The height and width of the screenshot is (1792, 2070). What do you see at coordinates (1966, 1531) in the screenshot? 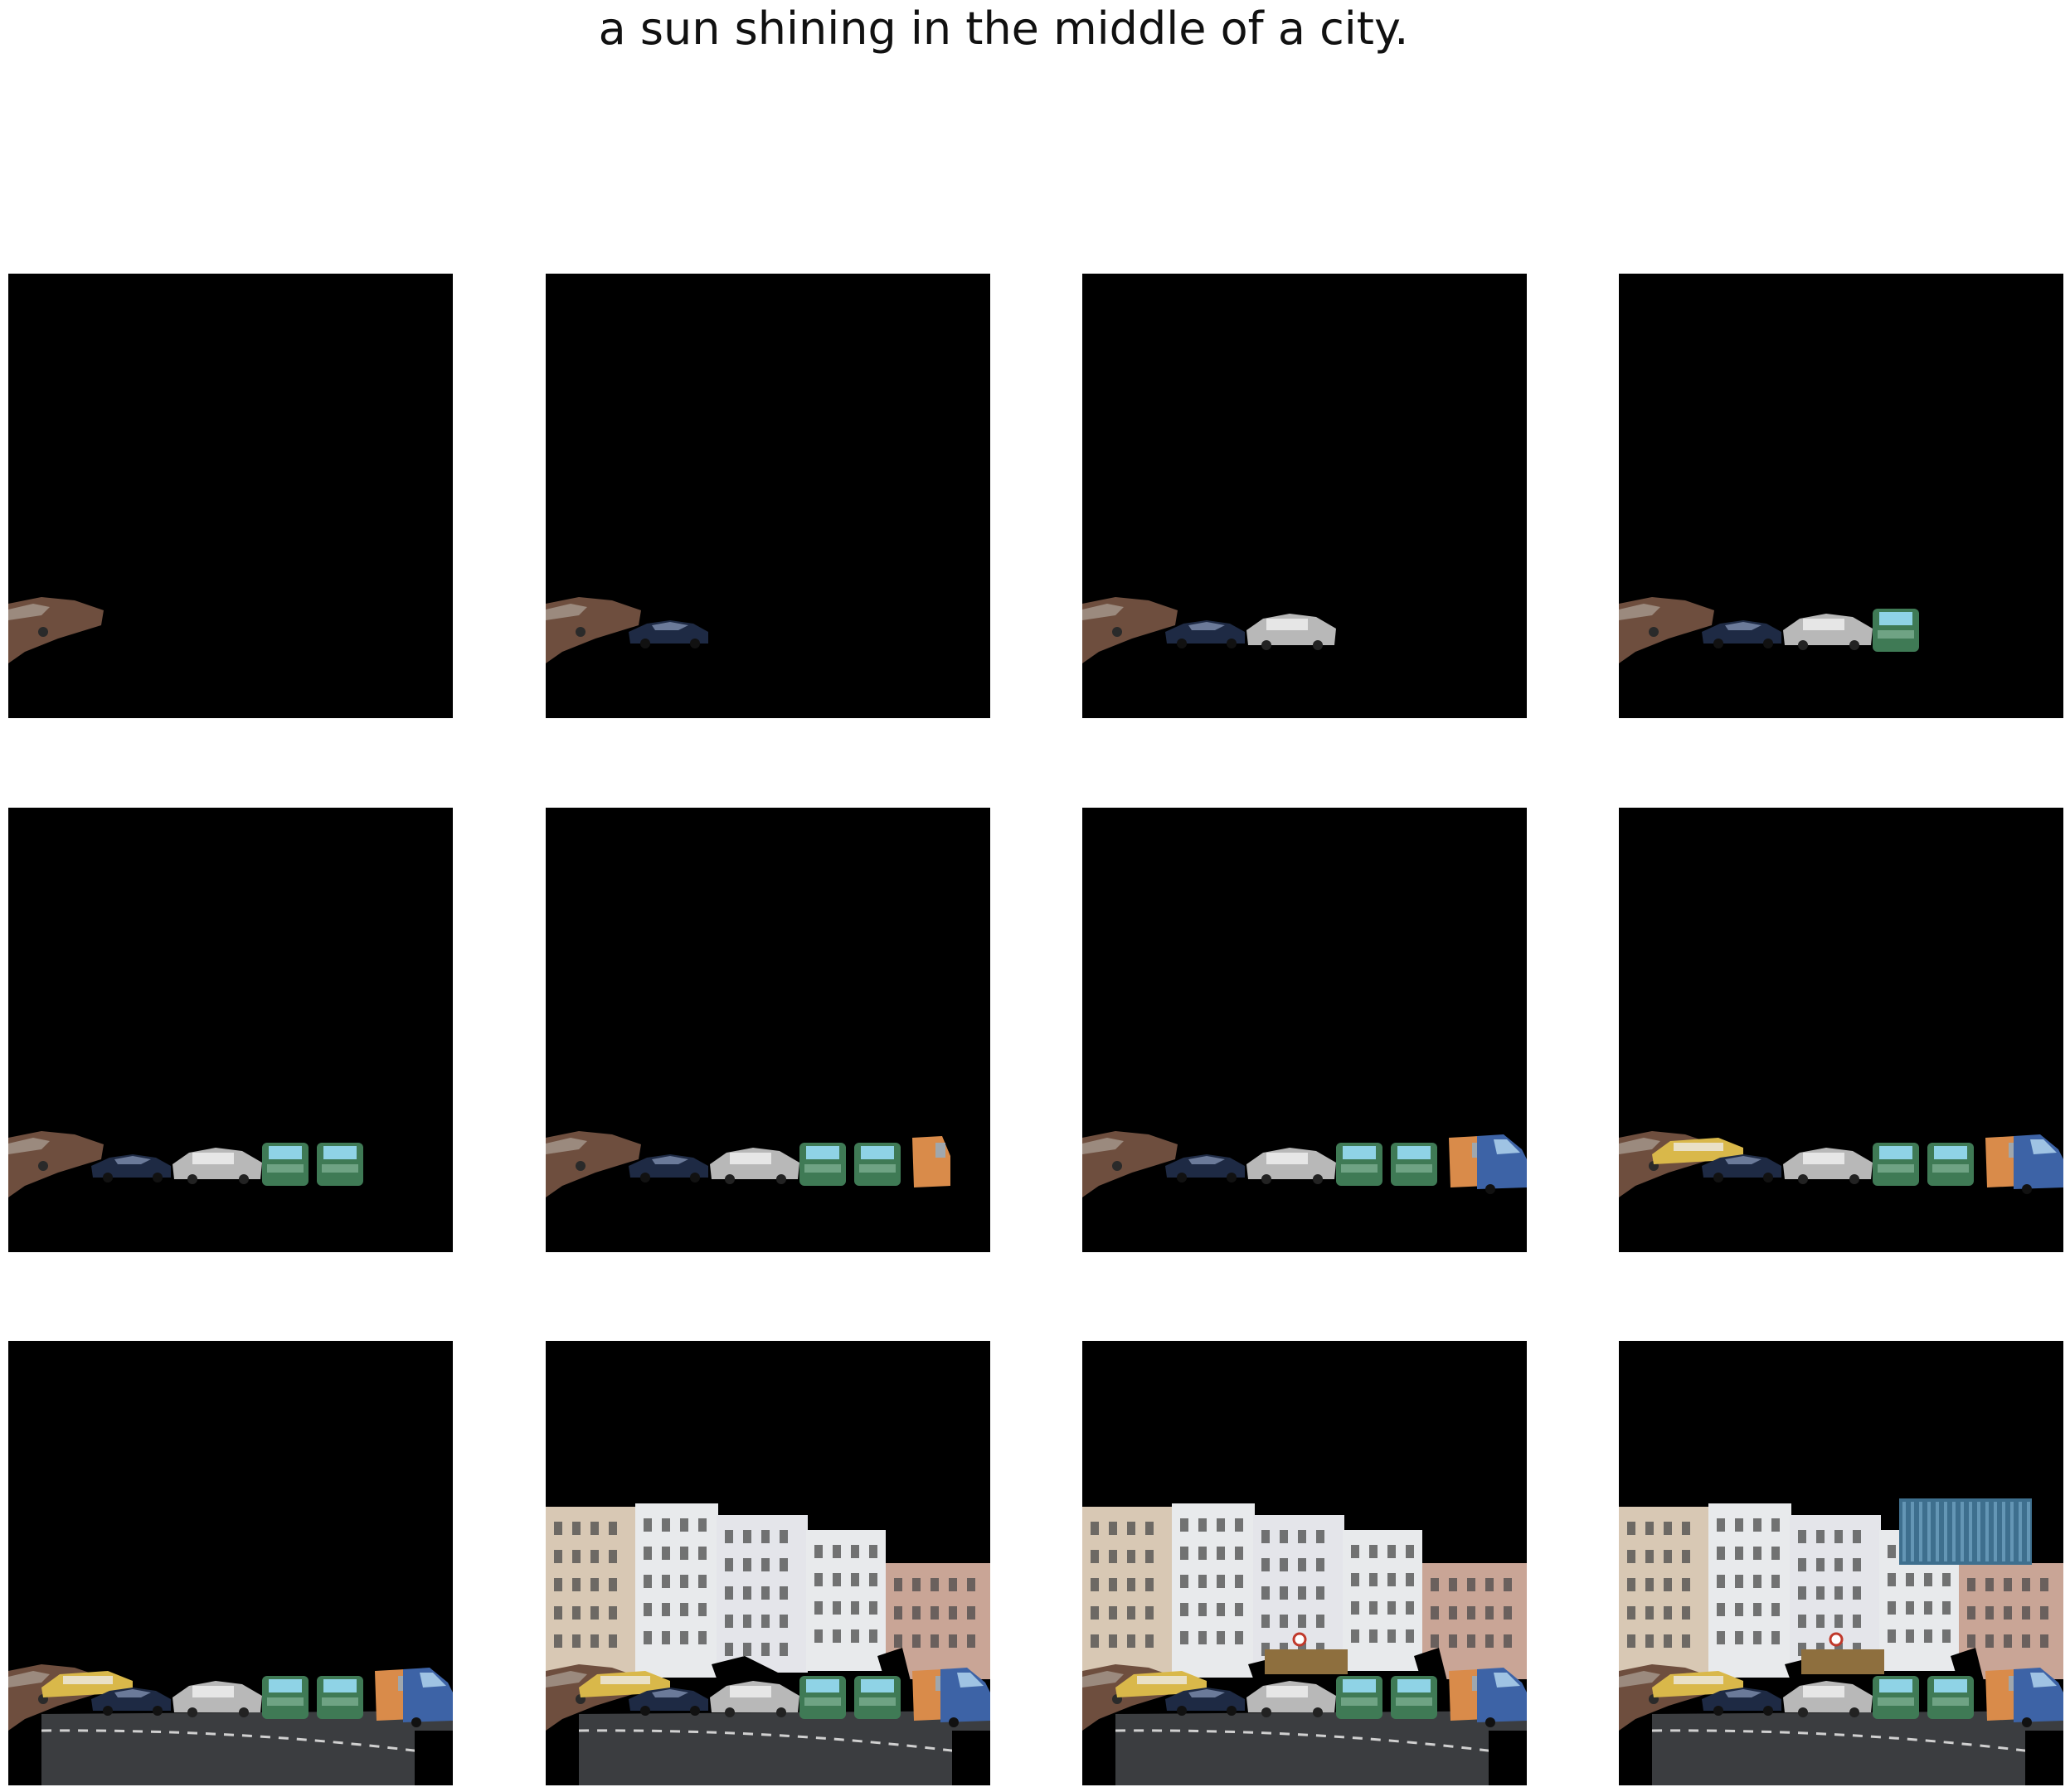
I see `skyscraper` at bounding box center [1966, 1531].